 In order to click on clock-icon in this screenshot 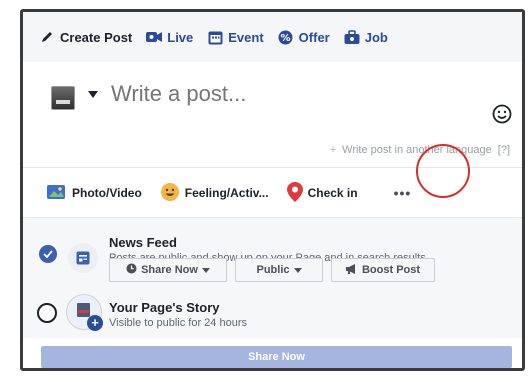, I will do `click(131, 270)`.